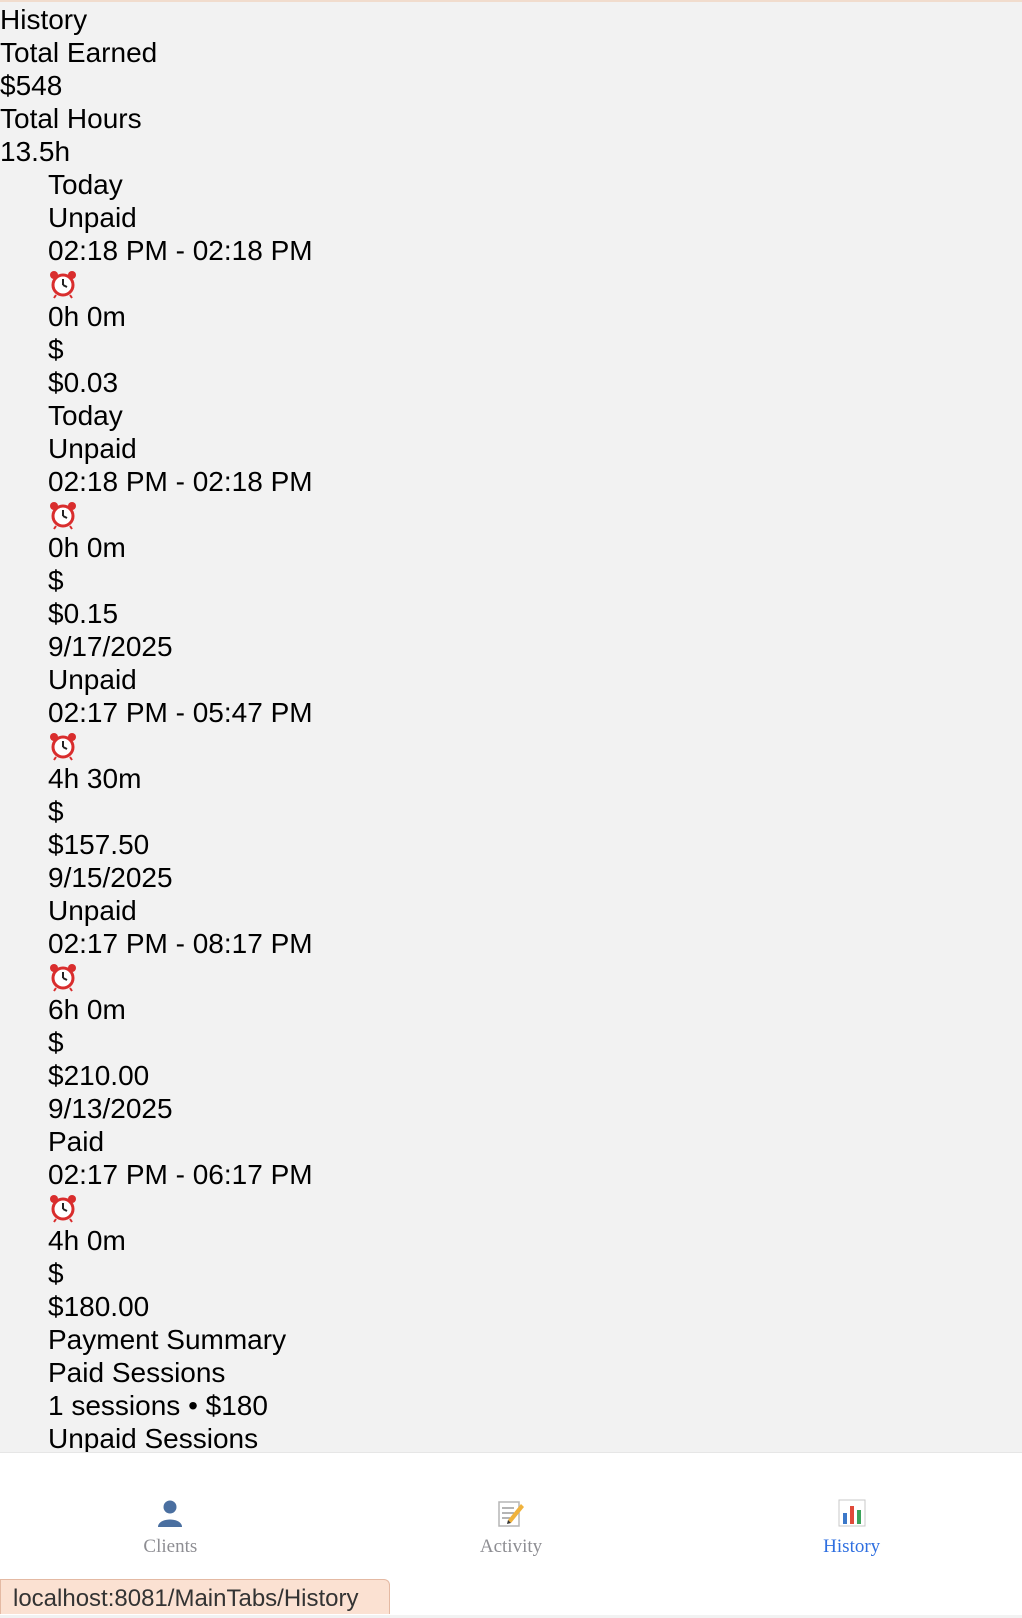  Describe the element at coordinates (110, 877) in the screenshot. I see `session-date: 9/15/2025` at that location.